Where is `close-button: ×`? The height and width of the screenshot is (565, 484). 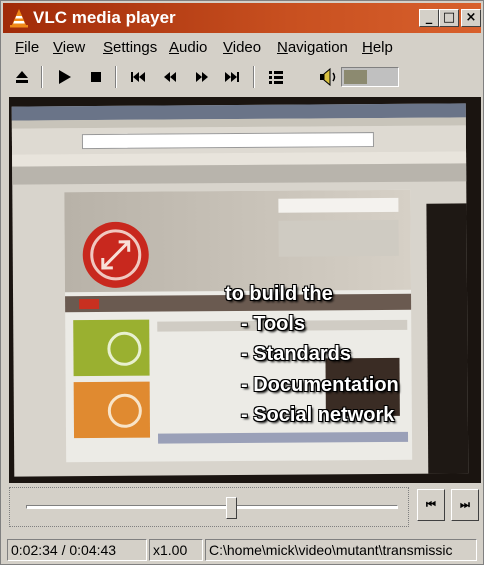
close-button: × is located at coordinates (471, 18).